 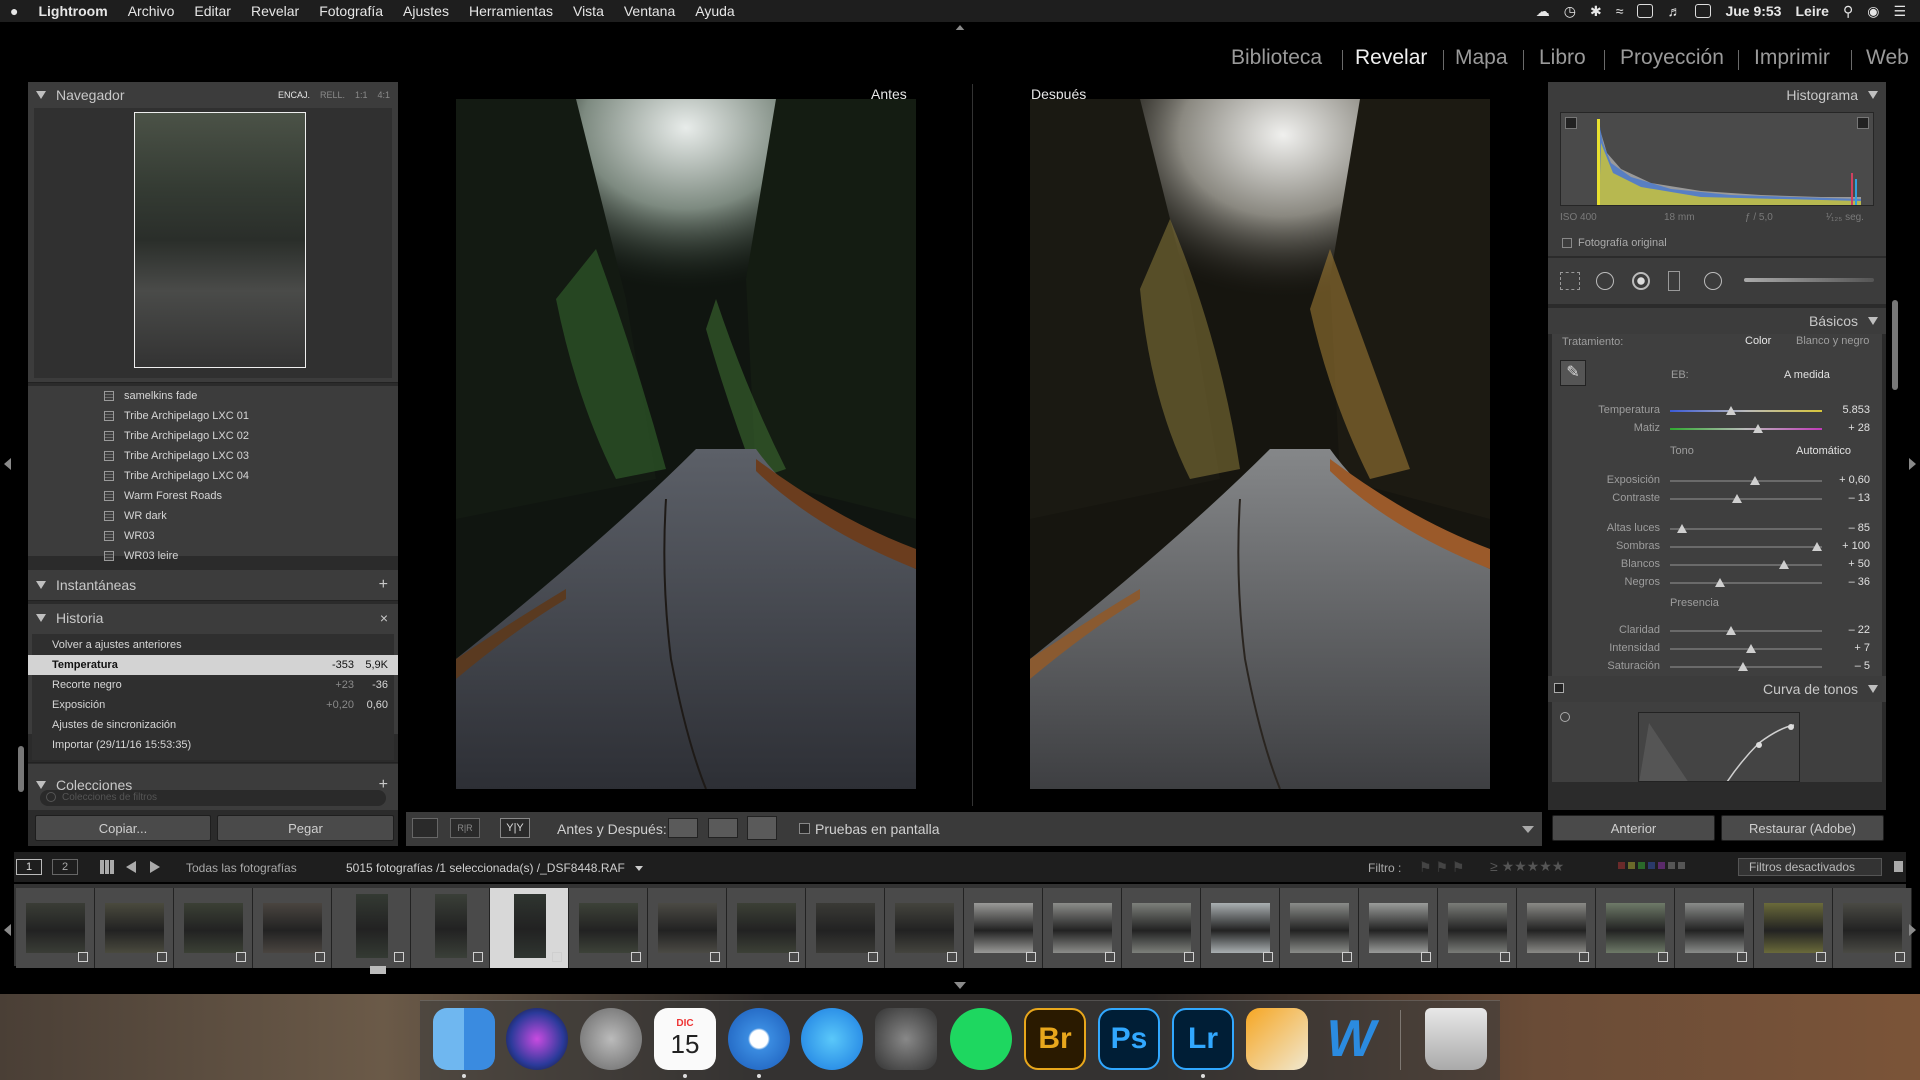 I want to click on shadow-clipping-icon, so click(x=1571, y=123).